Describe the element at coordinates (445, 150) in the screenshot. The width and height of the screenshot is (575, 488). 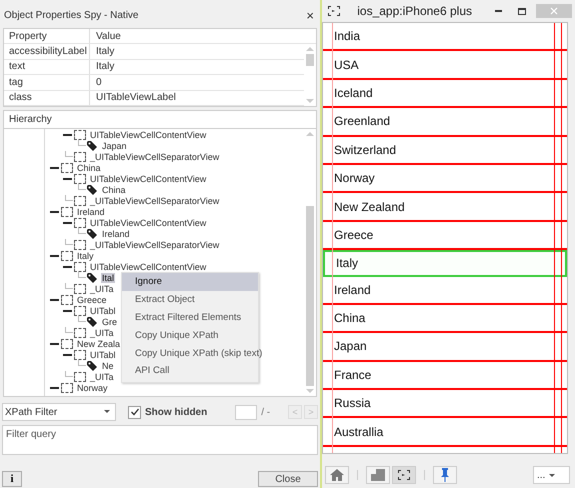
I see `list-row: Switzerland` at that location.